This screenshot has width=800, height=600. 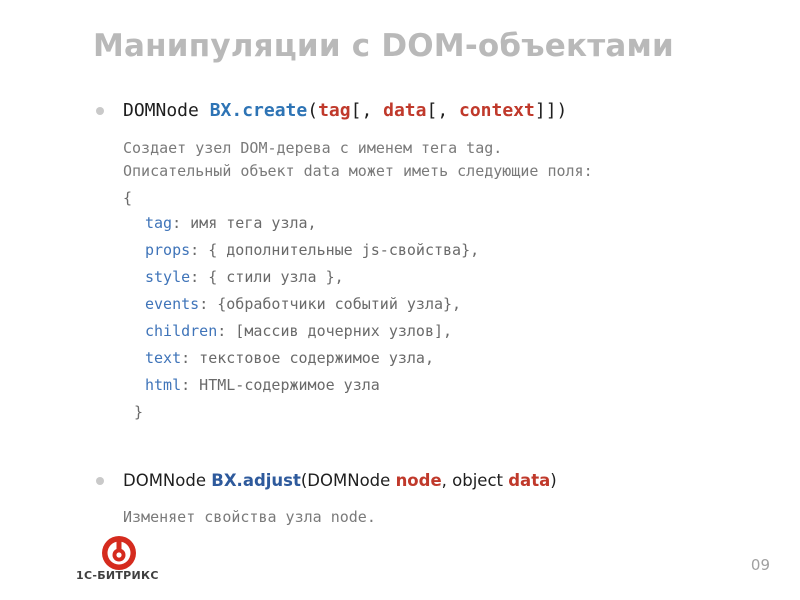 What do you see at coordinates (475, 480) in the screenshot?
I see `separator: , object` at bounding box center [475, 480].